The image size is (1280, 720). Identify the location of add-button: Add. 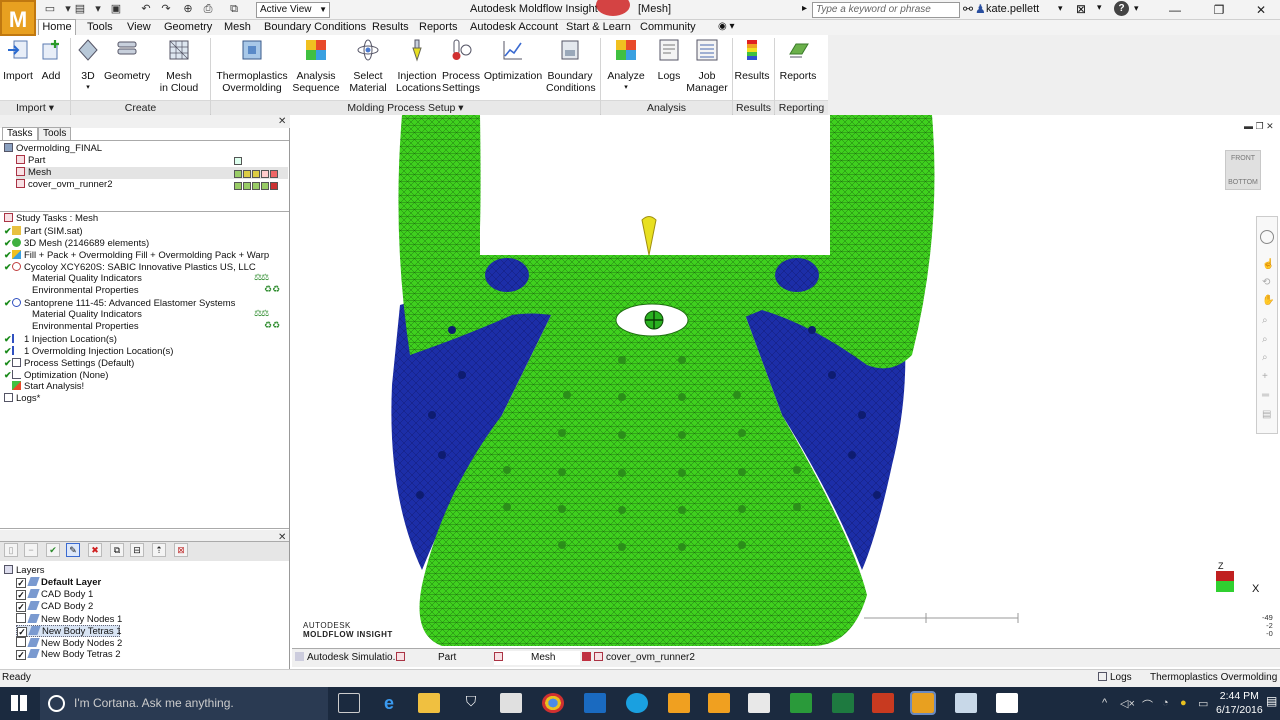
(51, 60).